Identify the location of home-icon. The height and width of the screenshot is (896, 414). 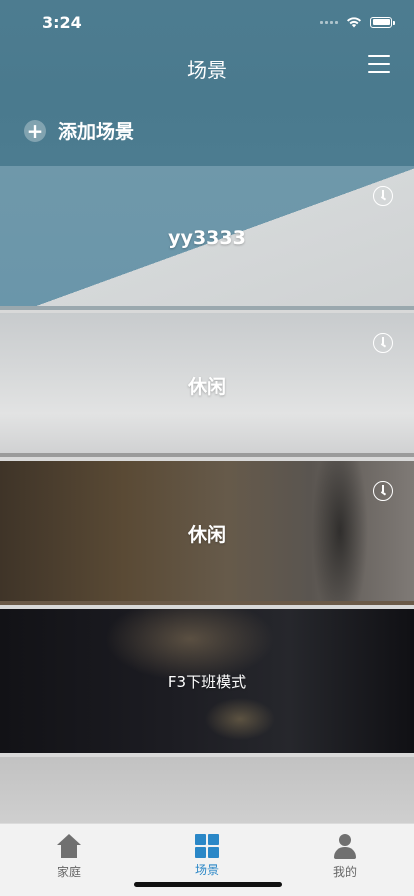
(69, 847).